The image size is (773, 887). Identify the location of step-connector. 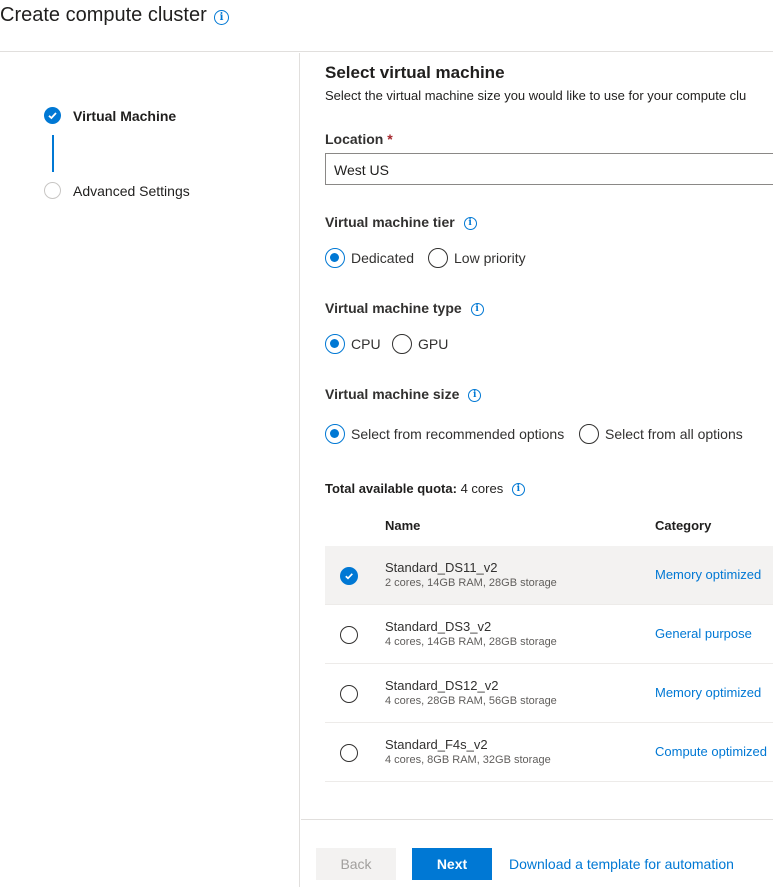
(53, 153).